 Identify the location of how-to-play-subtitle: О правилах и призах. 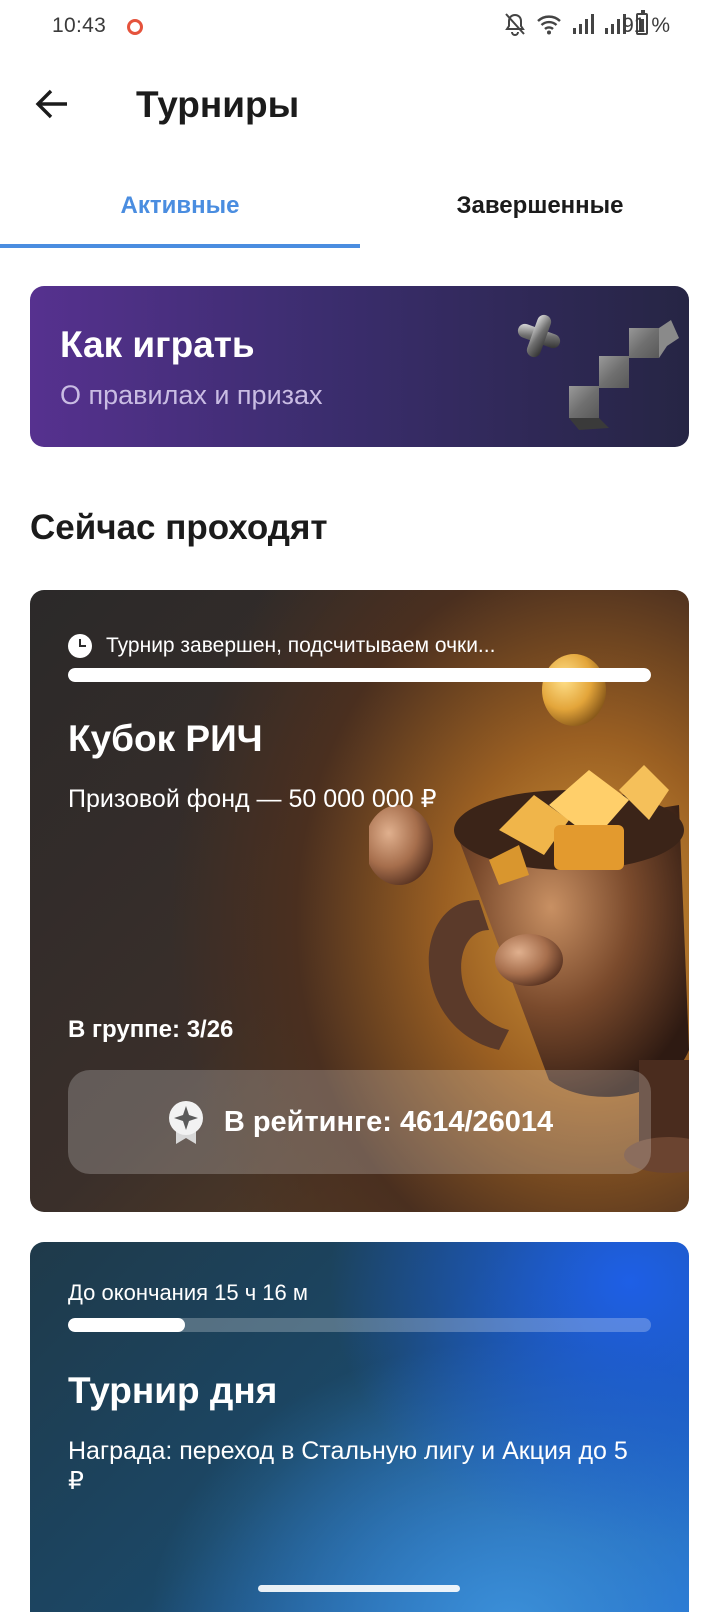
(191, 395).